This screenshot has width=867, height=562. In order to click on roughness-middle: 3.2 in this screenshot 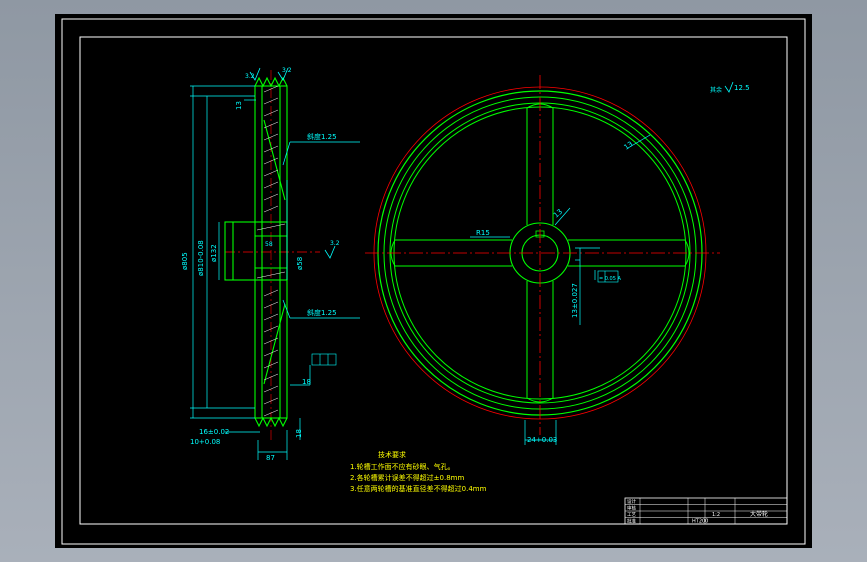, I will do `click(335, 243)`.